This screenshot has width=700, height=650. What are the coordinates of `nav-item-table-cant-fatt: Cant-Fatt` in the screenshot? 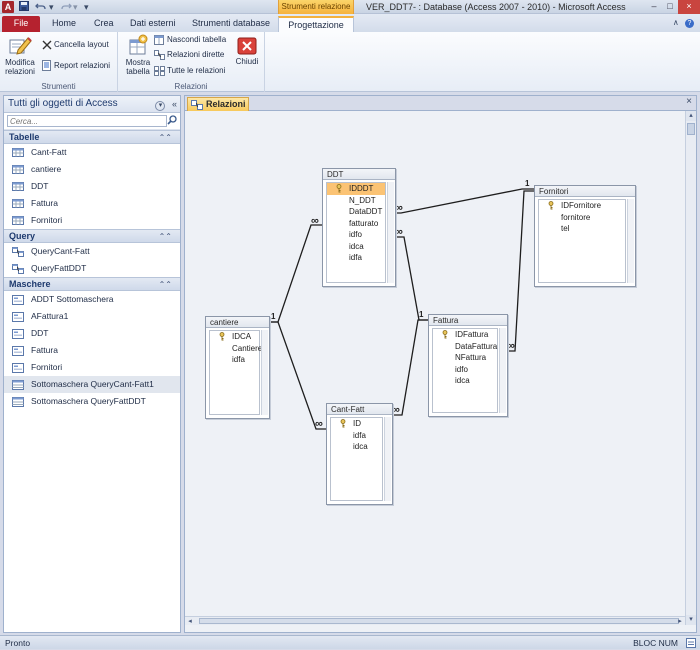 It's located at (92, 152).